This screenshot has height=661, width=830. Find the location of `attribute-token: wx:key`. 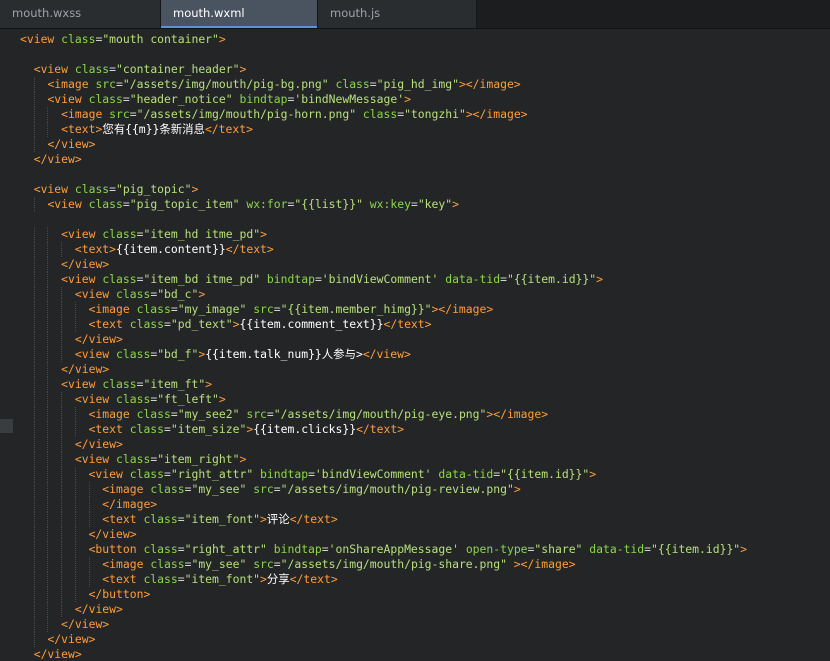

attribute-token: wx:key is located at coordinates (390, 204).